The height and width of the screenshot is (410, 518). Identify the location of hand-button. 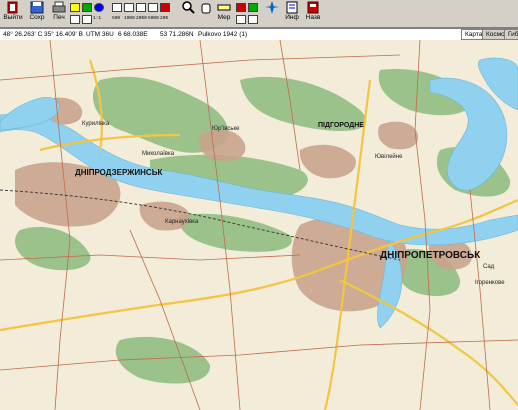
(206, 13).